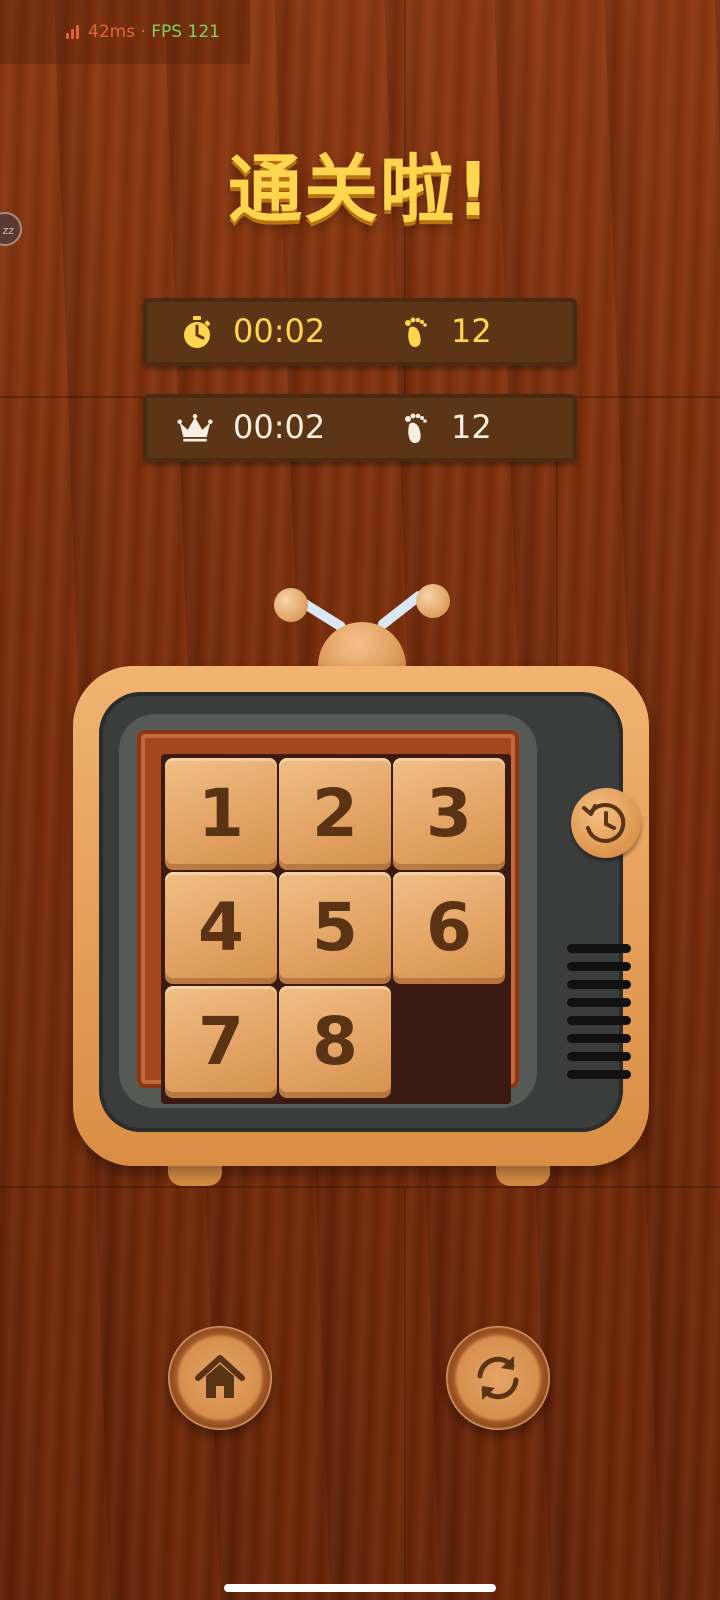 Image resolution: width=720 pixels, height=1600 pixels. I want to click on signal-icon, so click(74, 32).